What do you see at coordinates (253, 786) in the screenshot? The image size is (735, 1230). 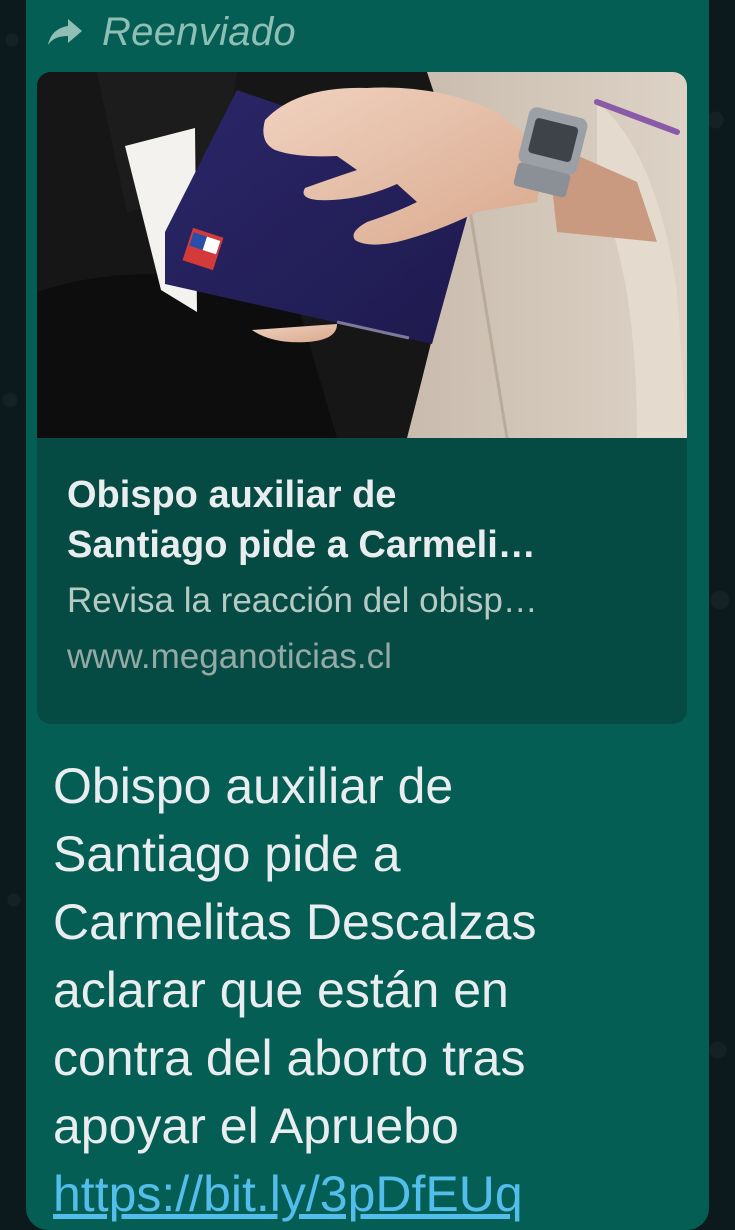 I see `message-text-line: Obispo auxiliar de` at bounding box center [253, 786].